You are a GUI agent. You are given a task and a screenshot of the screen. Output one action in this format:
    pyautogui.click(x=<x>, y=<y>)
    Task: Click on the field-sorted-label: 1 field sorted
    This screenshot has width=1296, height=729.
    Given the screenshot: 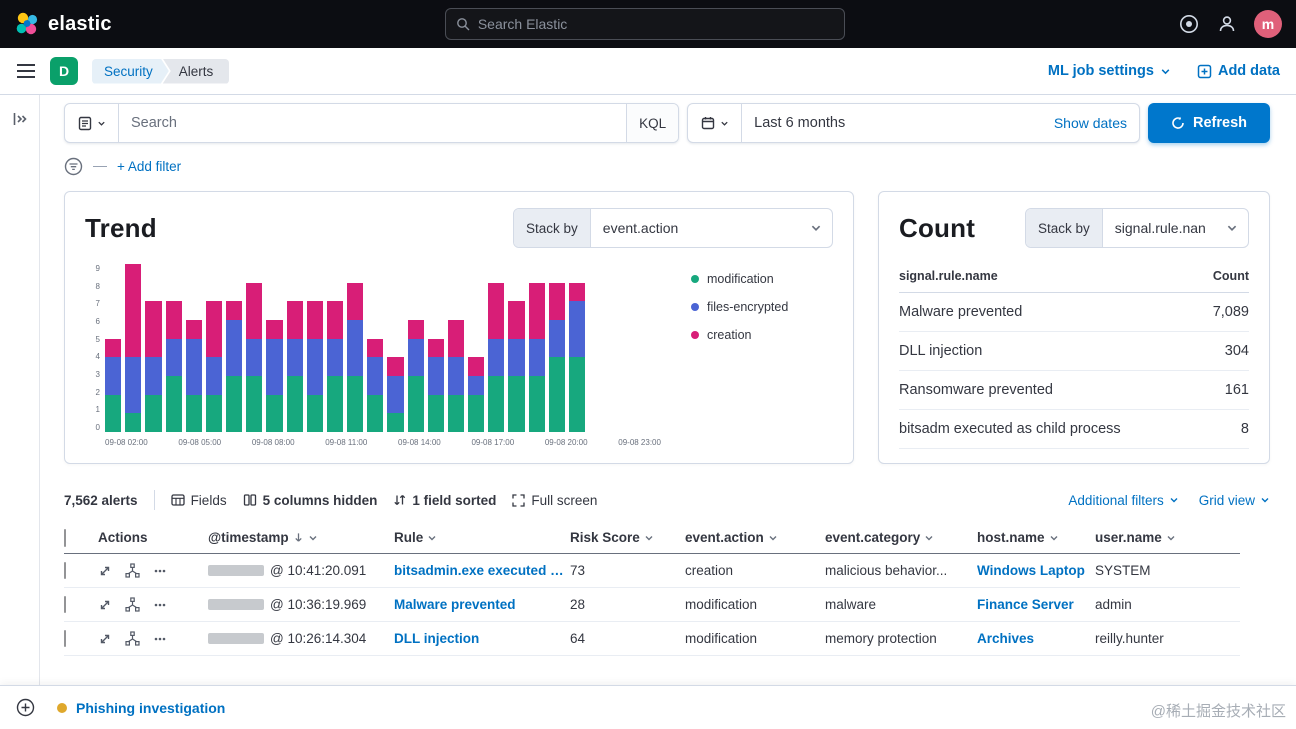 What is the action you would take?
    pyautogui.click(x=454, y=500)
    